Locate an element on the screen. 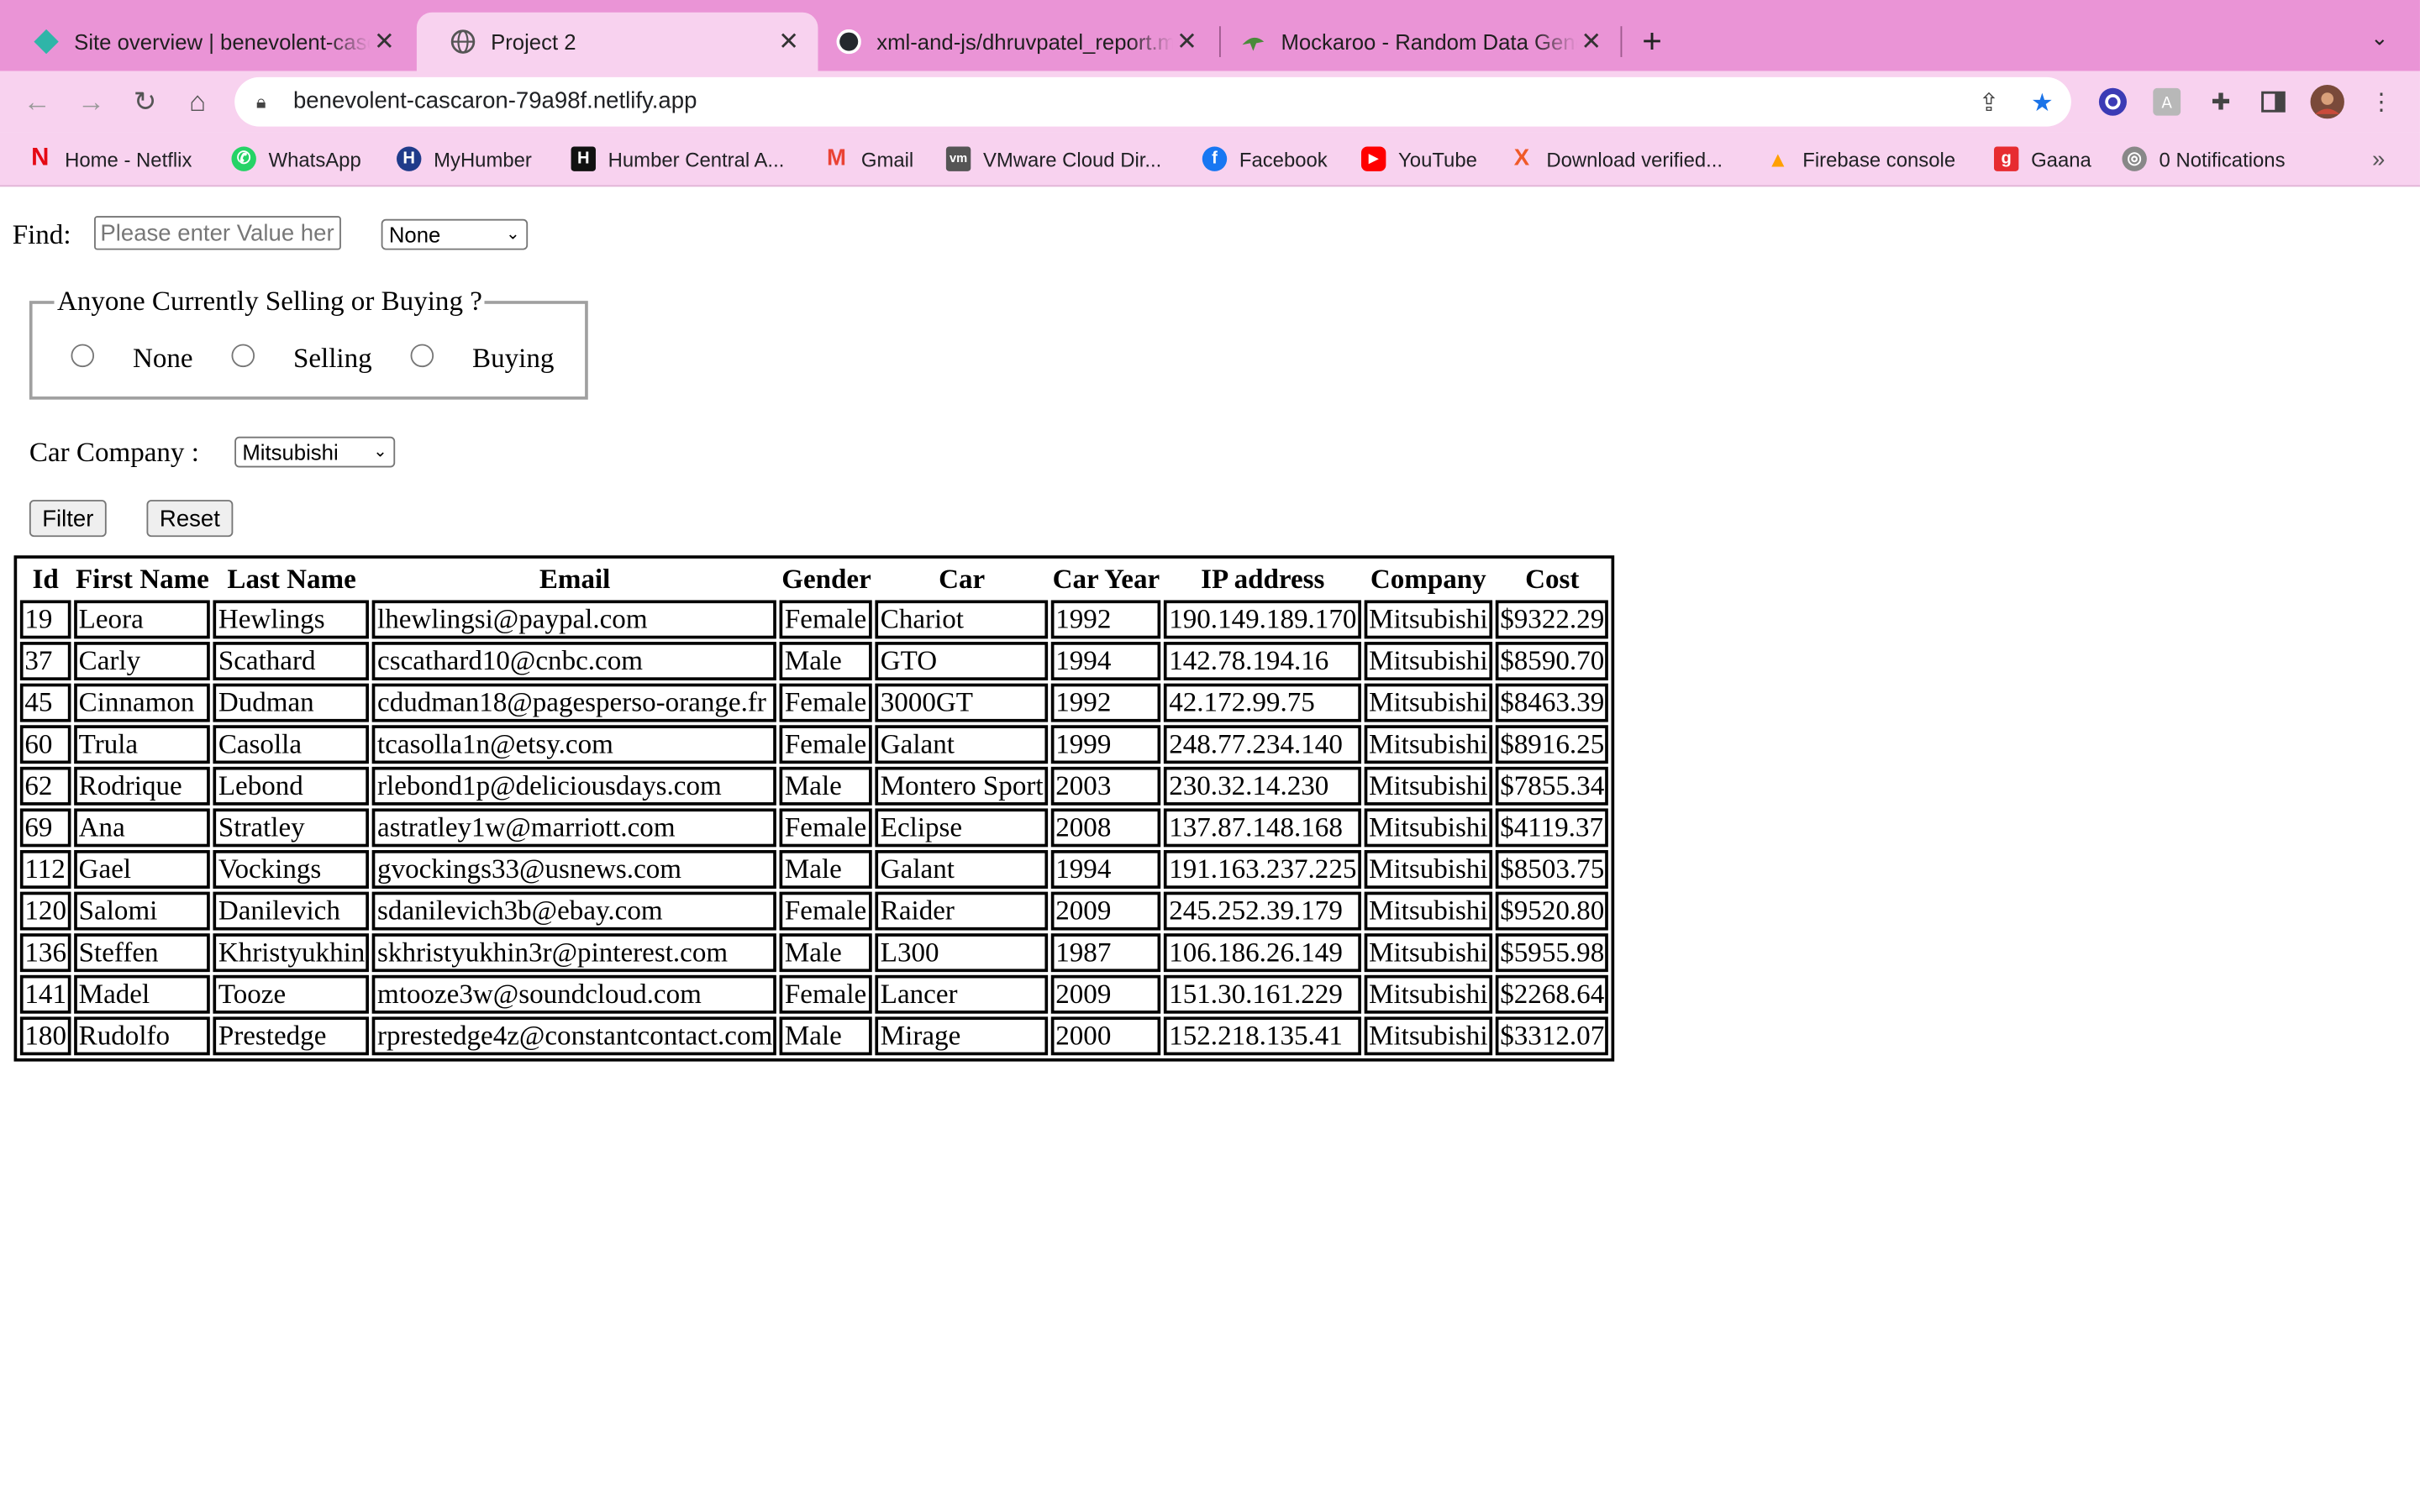 The width and height of the screenshot is (2420, 1512). bookmark-label: Gmail is located at coordinates (887, 159).